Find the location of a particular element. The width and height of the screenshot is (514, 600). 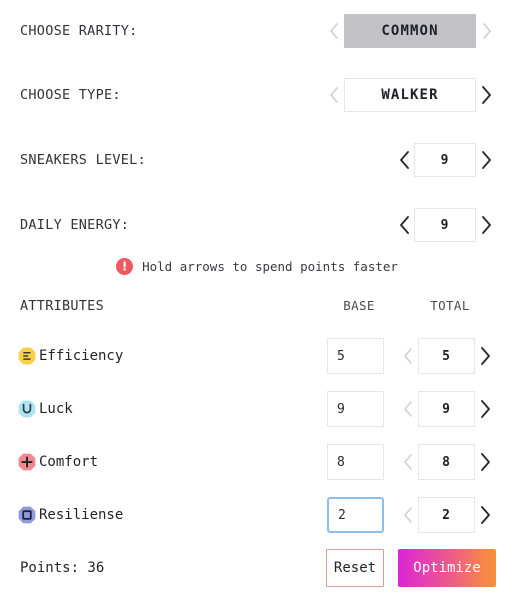

warning-exclamation-icon: ! is located at coordinates (125, 266).